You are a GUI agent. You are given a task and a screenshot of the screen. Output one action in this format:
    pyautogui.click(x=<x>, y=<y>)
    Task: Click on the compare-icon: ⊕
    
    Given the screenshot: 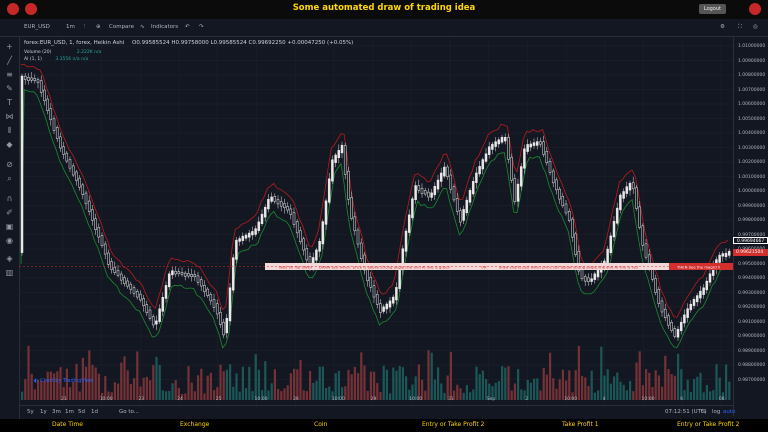 What is the action you would take?
    pyautogui.click(x=98, y=27)
    